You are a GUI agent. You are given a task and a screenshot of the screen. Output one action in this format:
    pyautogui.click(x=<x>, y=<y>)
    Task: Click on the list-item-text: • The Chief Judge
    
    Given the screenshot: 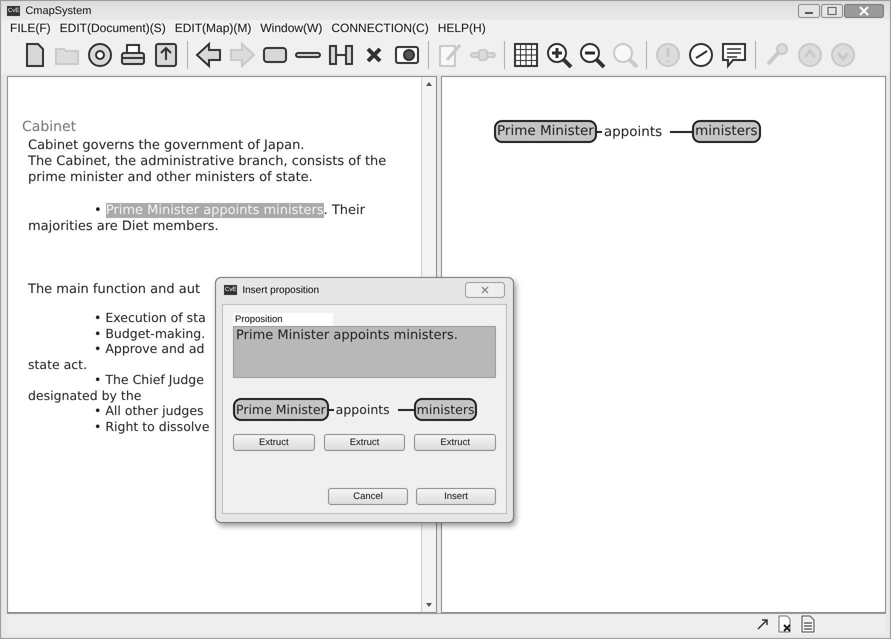 What is the action you would take?
    pyautogui.click(x=148, y=380)
    